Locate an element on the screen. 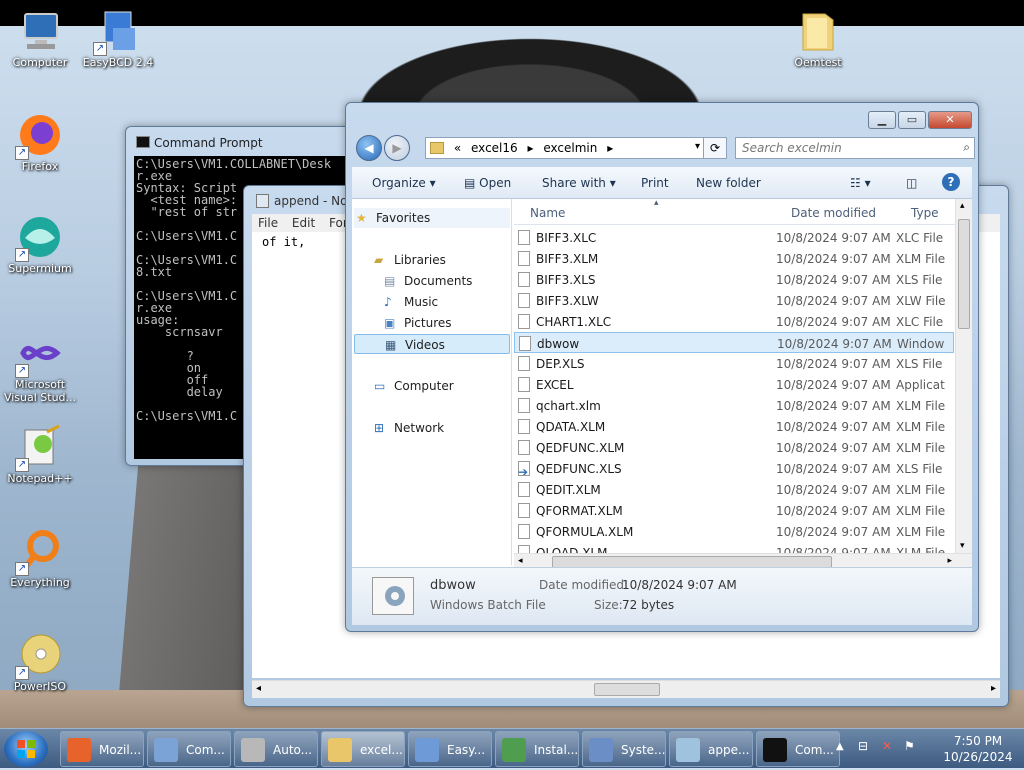 Image resolution: width=1024 pixels, height=770 pixels. desktop-icon-computer: Computer is located at coordinates (40, 38).